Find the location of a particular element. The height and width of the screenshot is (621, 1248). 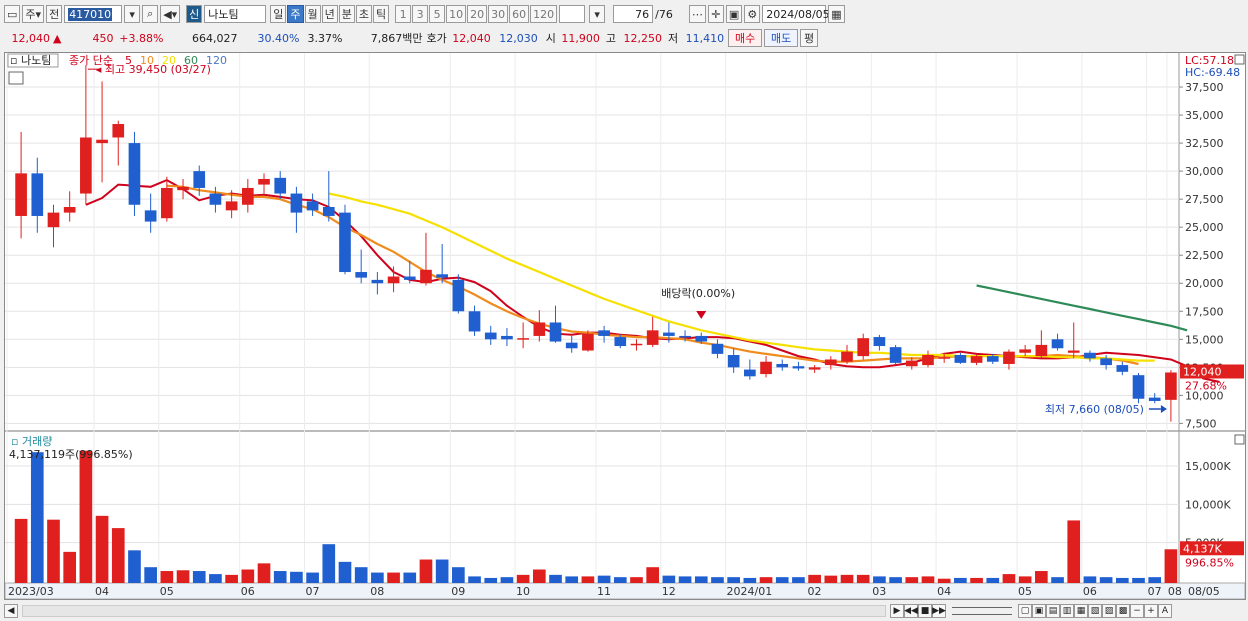

high-price: 12,250 is located at coordinates (642, 38).